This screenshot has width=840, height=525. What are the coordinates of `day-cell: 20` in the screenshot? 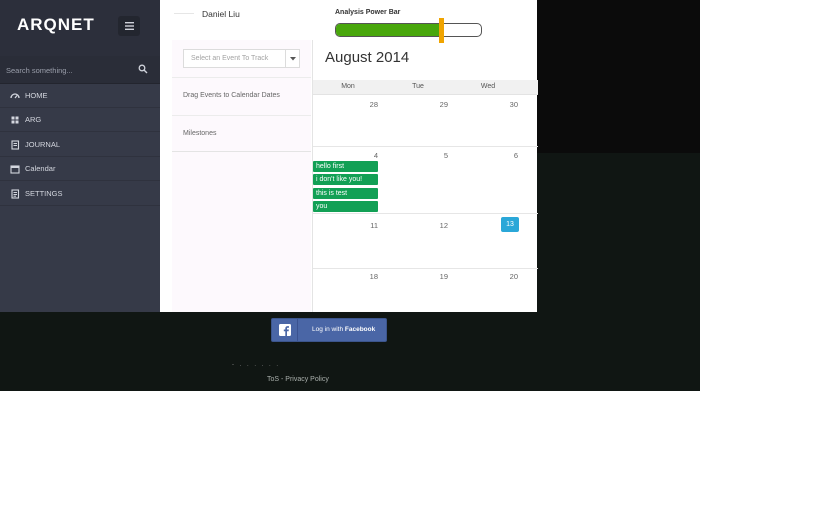 It's located at (508, 276).